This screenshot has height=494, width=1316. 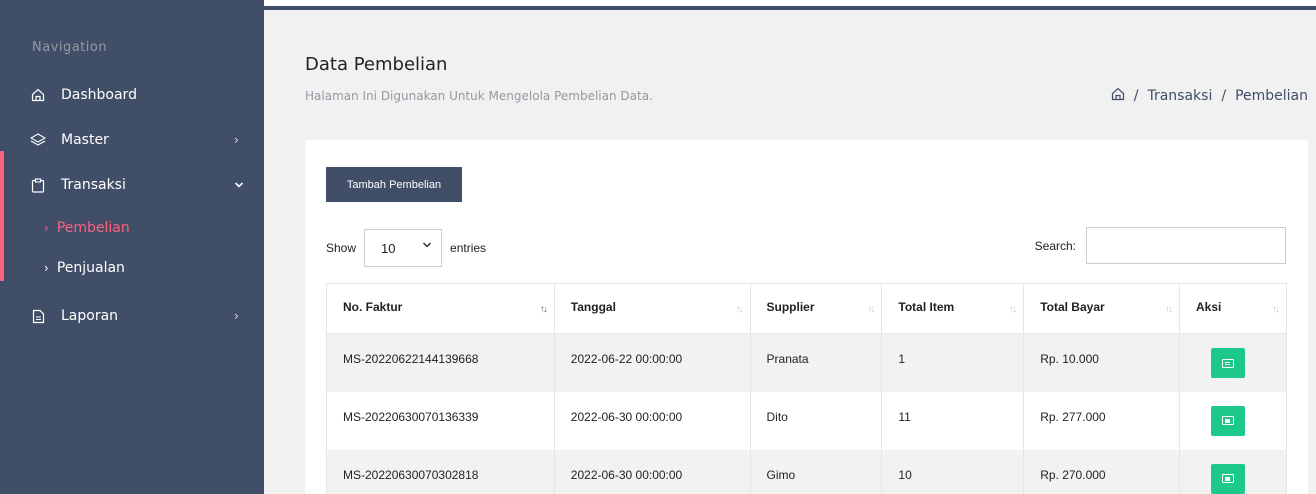 I want to click on sidebar-item-label: Dashboard, so click(x=99, y=95).